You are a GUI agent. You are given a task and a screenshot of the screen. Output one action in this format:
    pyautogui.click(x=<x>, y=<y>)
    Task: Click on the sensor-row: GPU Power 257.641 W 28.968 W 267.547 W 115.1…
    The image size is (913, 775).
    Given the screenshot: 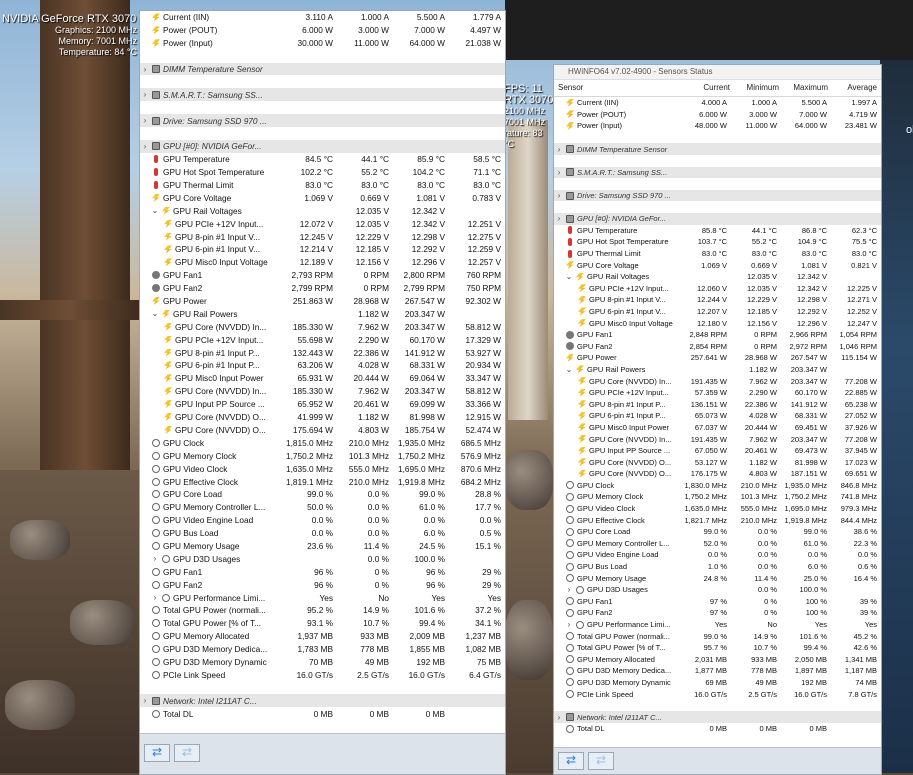 What is the action you would take?
    pyautogui.click(x=717, y=358)
    